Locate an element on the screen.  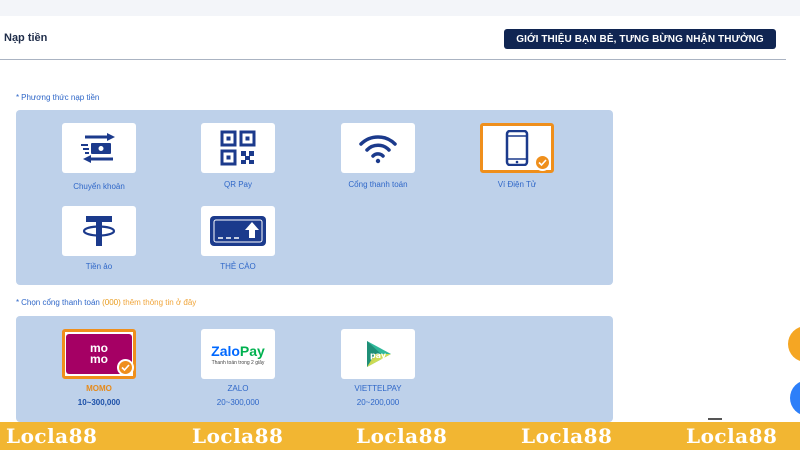
method-tile-payment-gateway is located at coordinates (378, 148).